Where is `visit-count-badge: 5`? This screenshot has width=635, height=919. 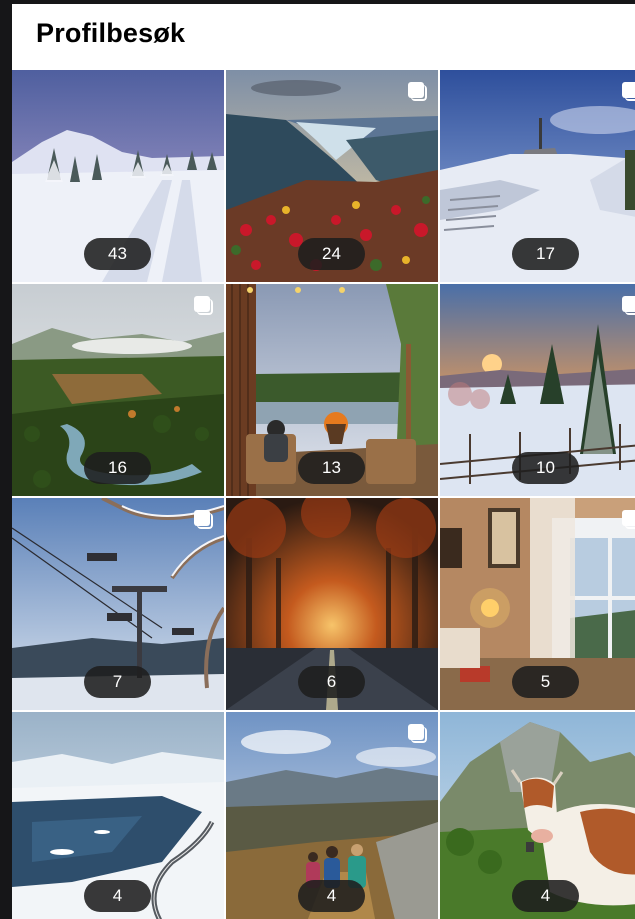 visit-count-badge: 5 is located at coordinates (545, 682).